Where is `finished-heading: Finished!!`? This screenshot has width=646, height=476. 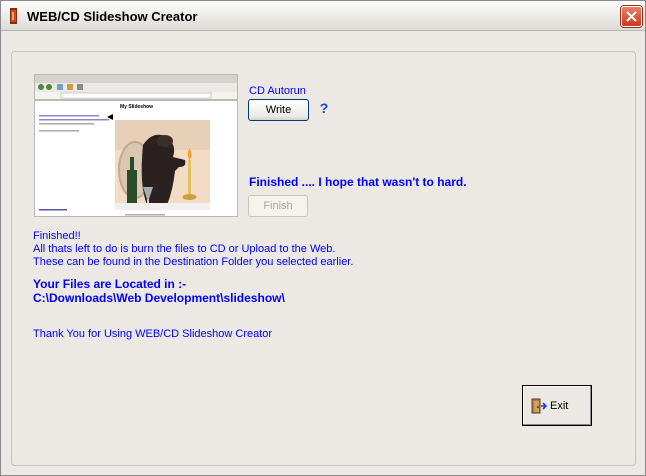
finished-heading: Finished!! is located at coordinates (57, 236).